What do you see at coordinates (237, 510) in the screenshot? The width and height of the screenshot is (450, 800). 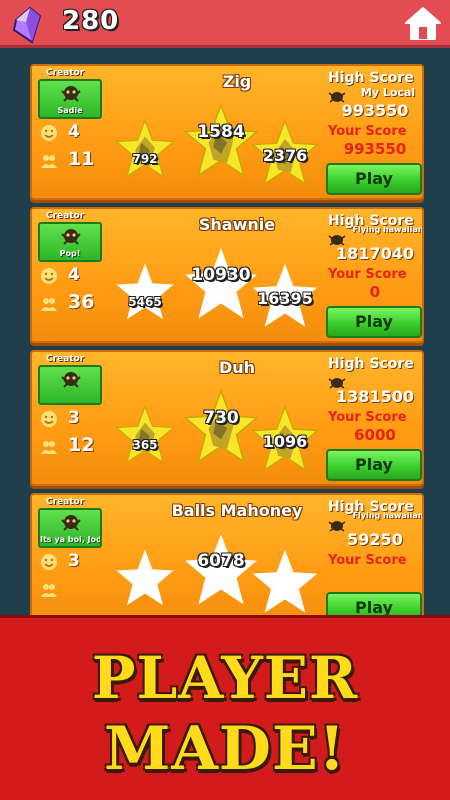 I see `level-title: Balls Mahoney` at bounding box center [237, 510].